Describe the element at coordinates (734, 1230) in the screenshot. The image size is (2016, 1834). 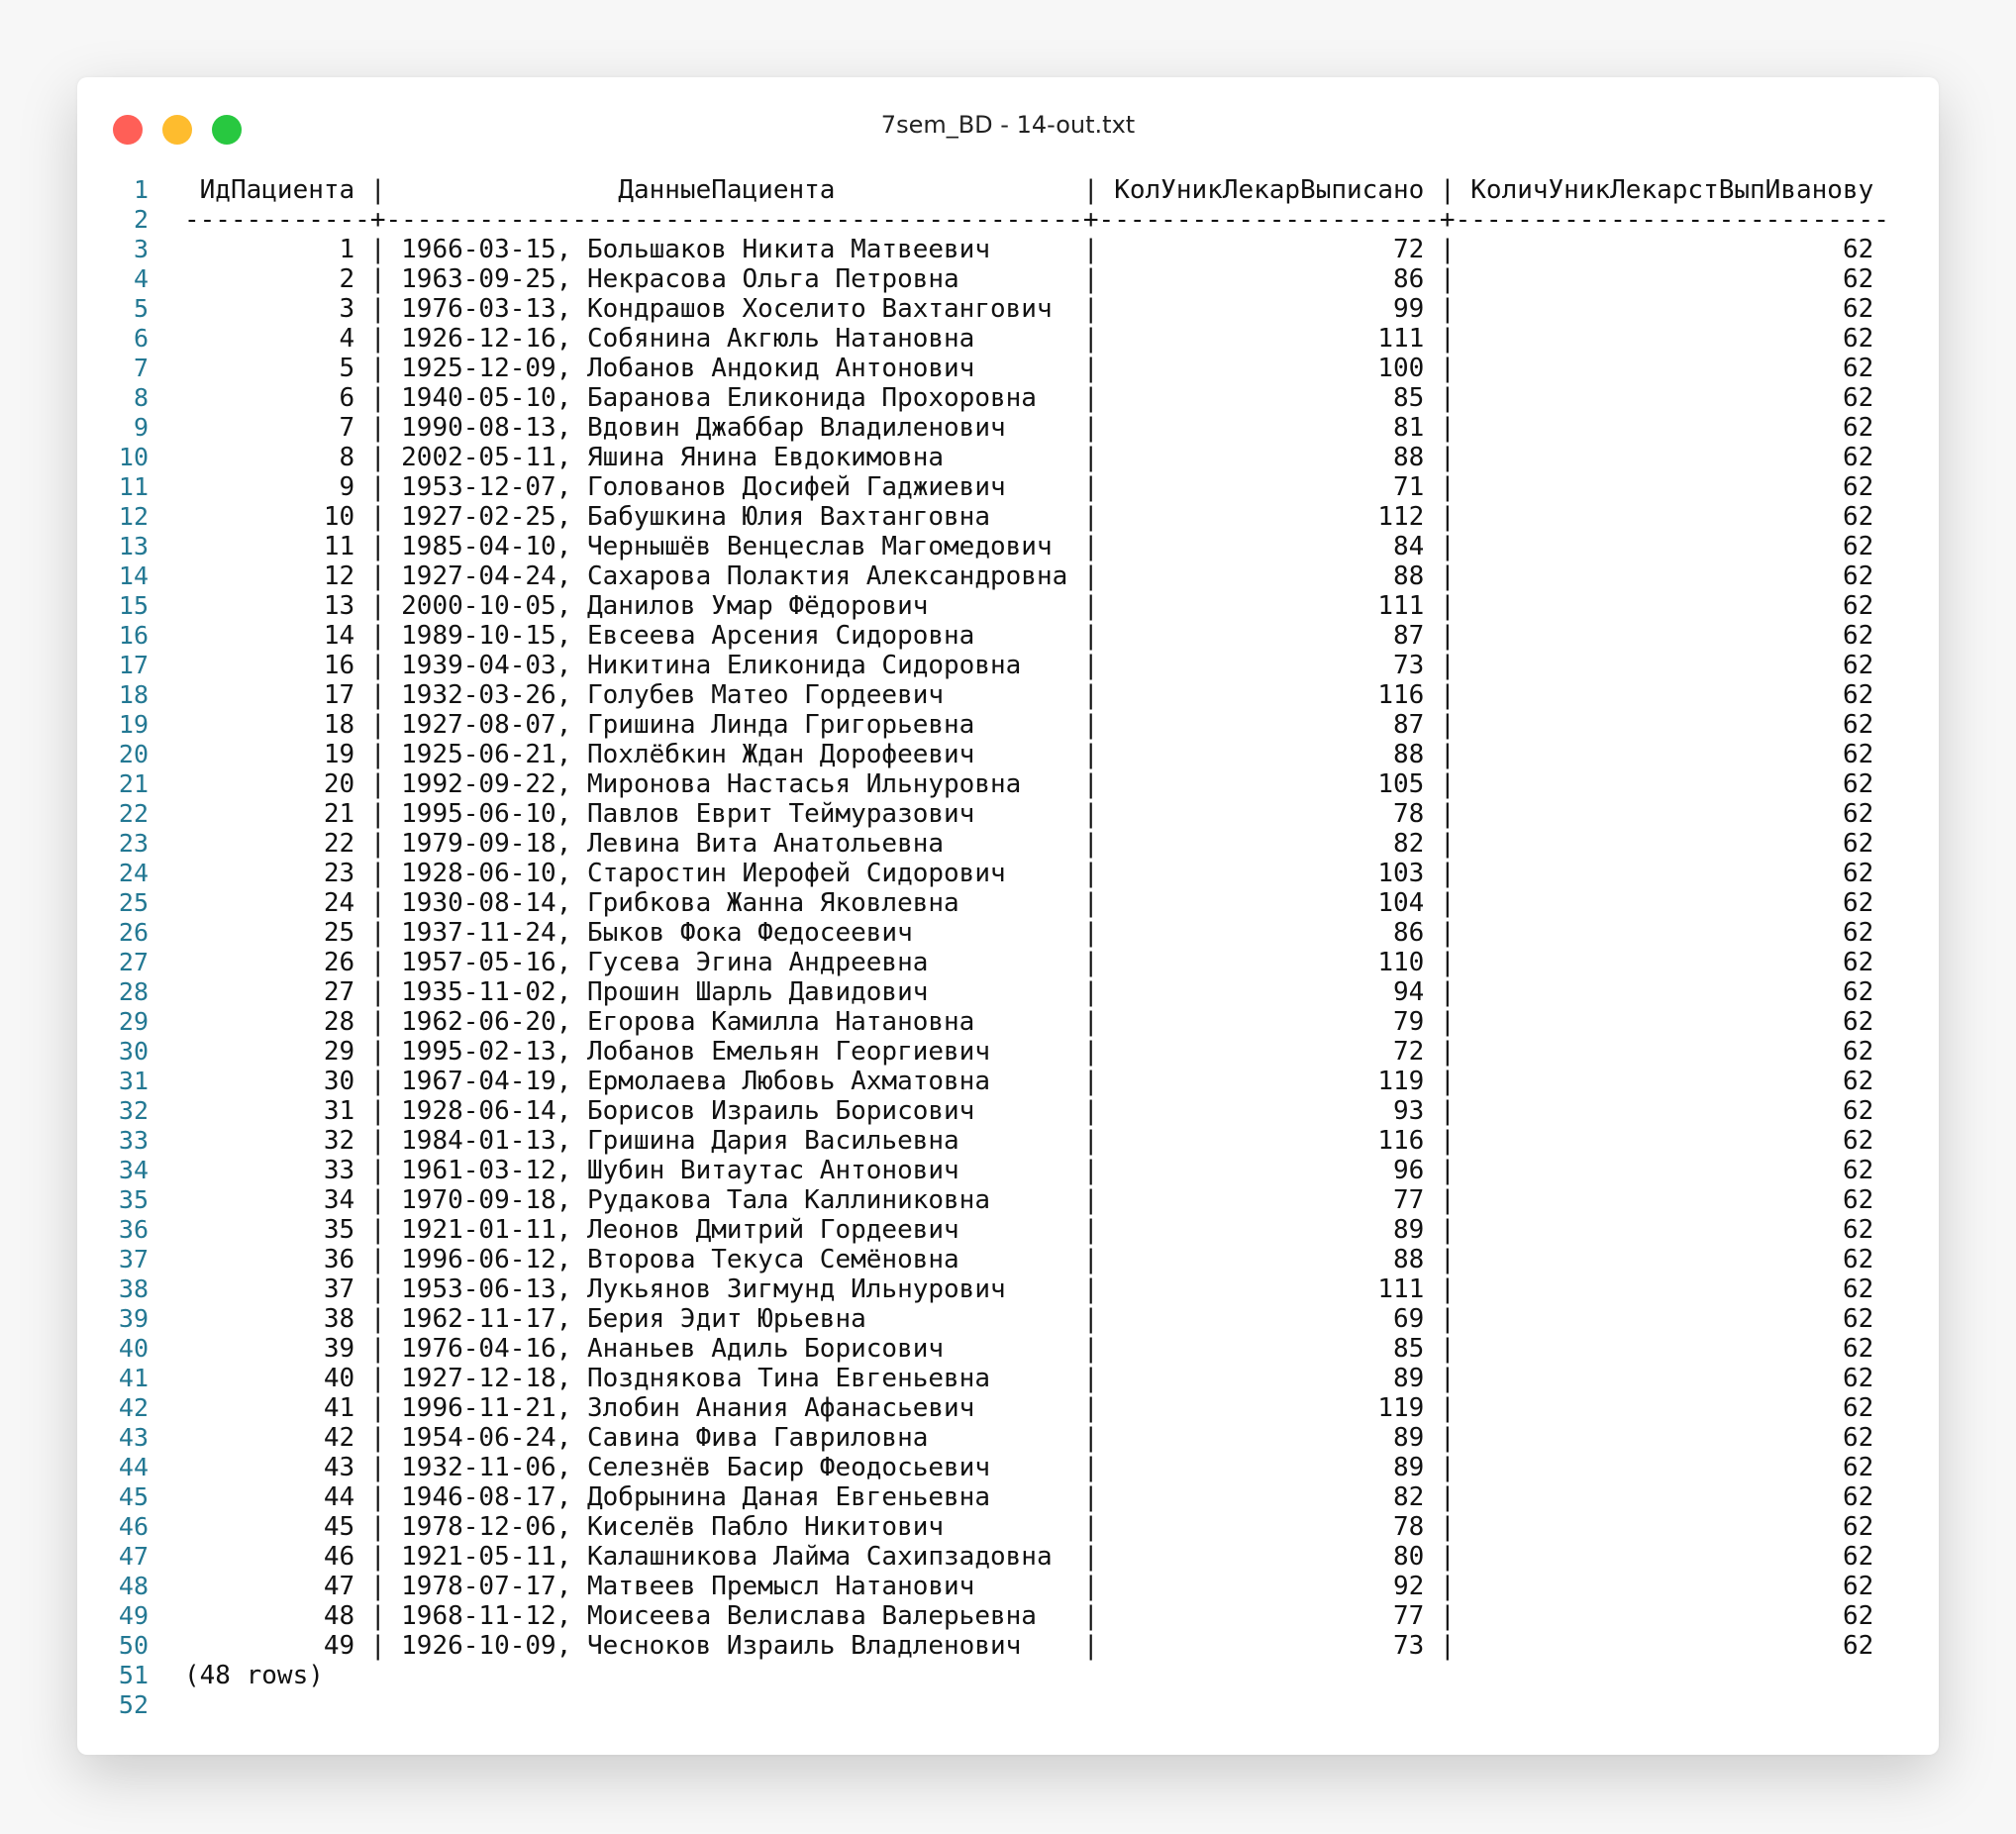
I see `cell-patient-data: 1921-01-11, Леонов Дмитрий Гордеевич` at that location.